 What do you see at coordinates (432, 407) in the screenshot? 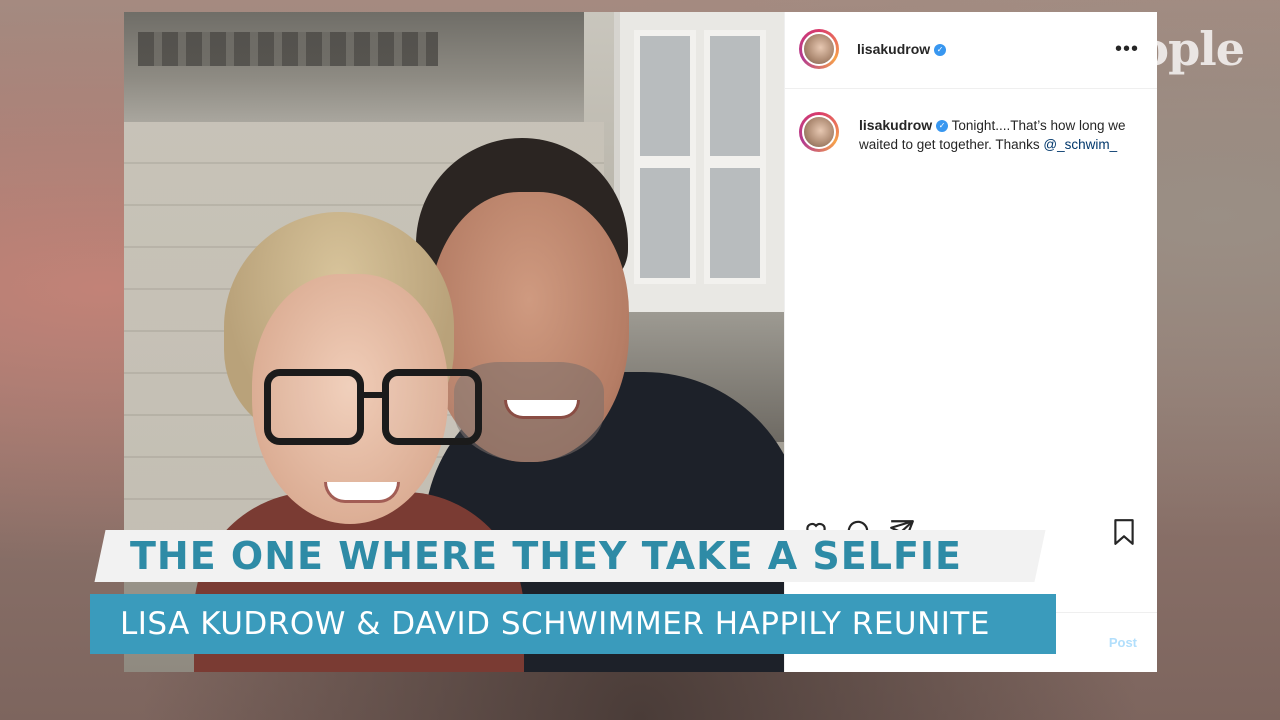
I see `glasses-right-lens` at bounding box center [432, 407].